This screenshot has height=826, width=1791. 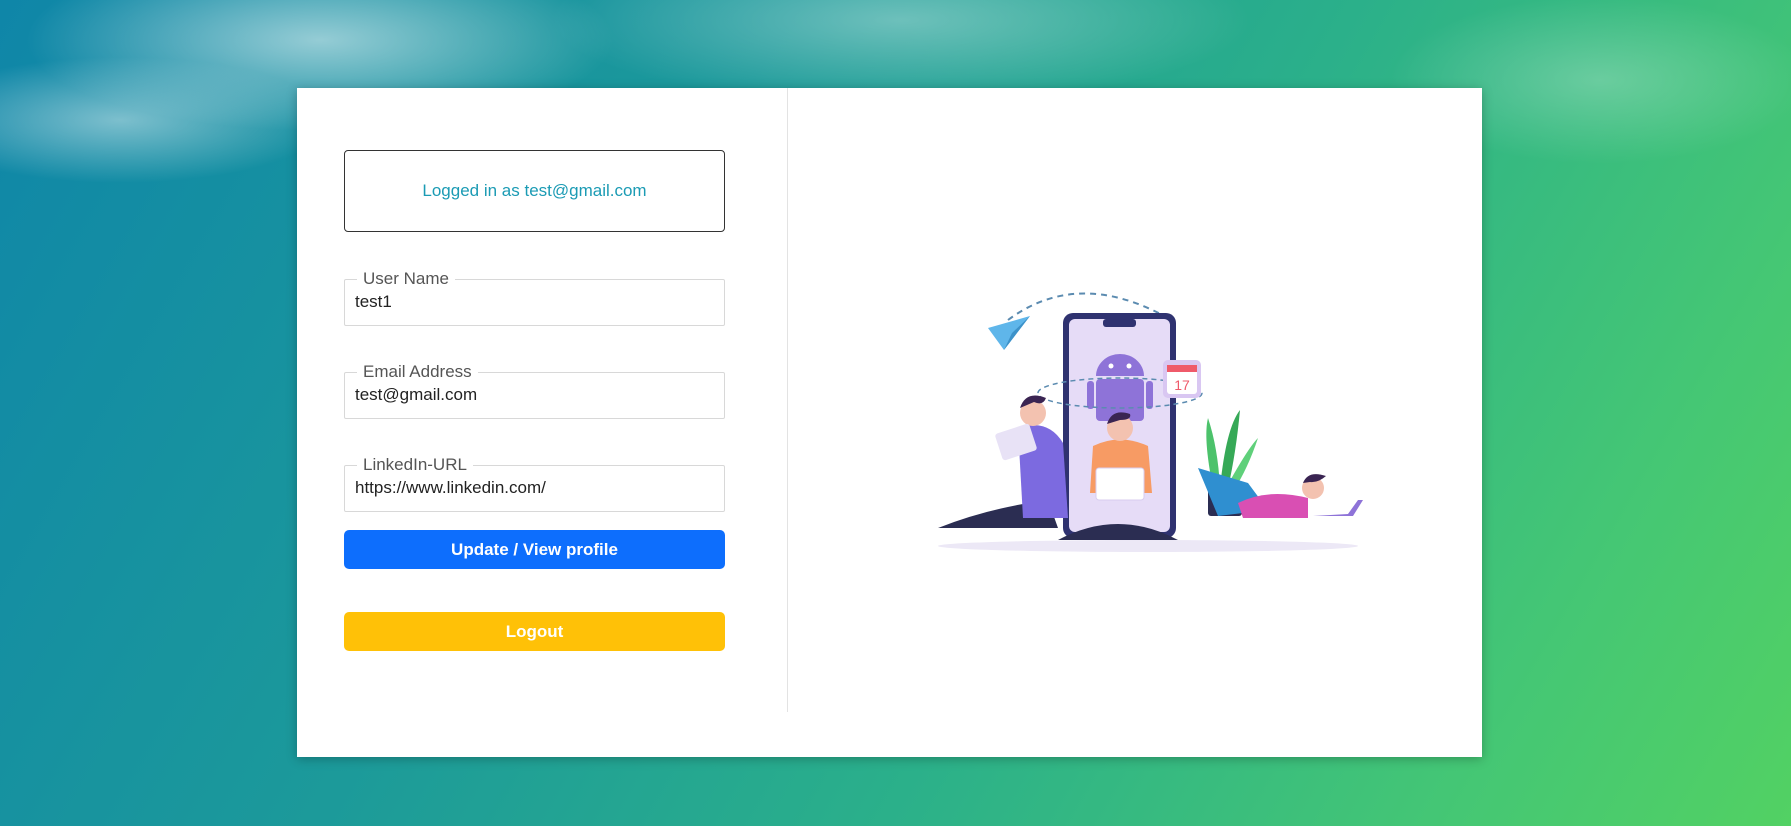 I want to click on linkedin-input, so click(x=534, y=486).